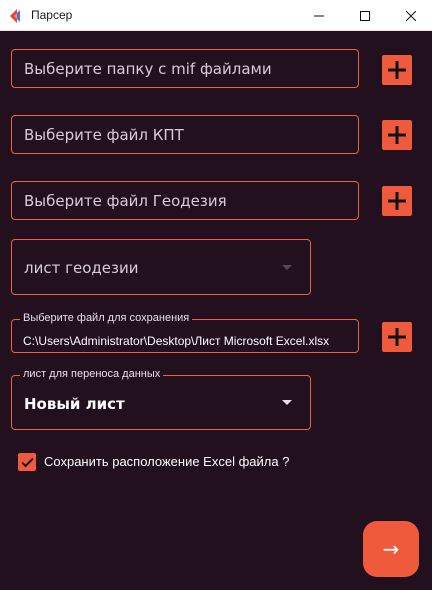 Image resolution: width=432 pixels, height=590 pixels. I want to click on geodesy-sheet-select: лист геодезии, so click(161, 267).